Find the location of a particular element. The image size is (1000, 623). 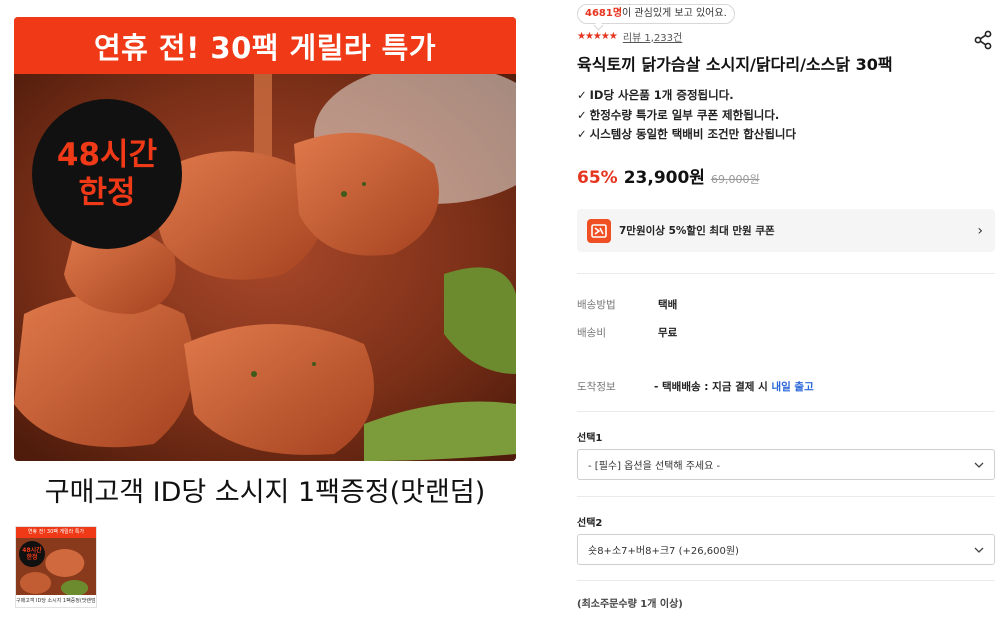

thumb-badge-line1: 48시간 is located at coordinates (32, 550).